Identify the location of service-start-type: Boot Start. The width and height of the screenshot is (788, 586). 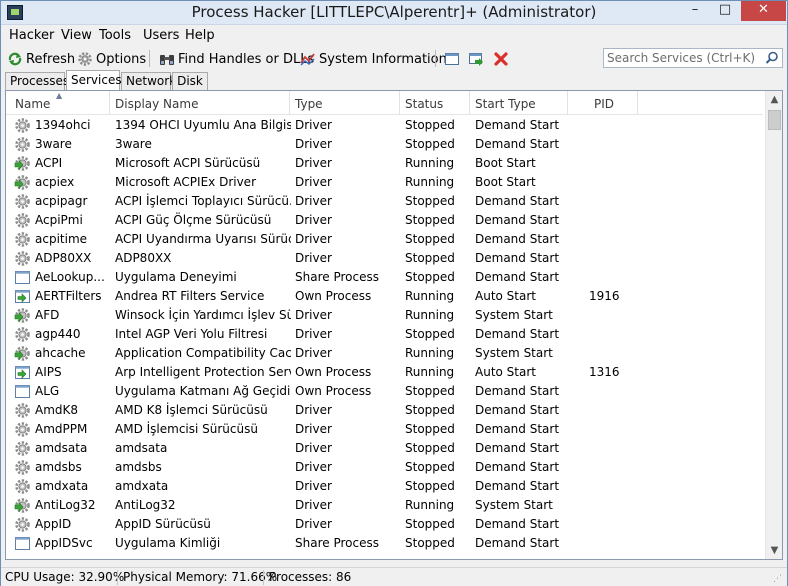
(505, 163).